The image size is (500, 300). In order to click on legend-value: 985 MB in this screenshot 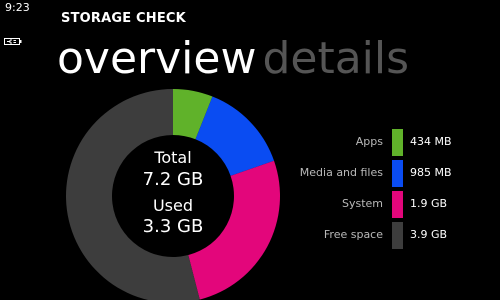, I will do `click(431, 172)`.